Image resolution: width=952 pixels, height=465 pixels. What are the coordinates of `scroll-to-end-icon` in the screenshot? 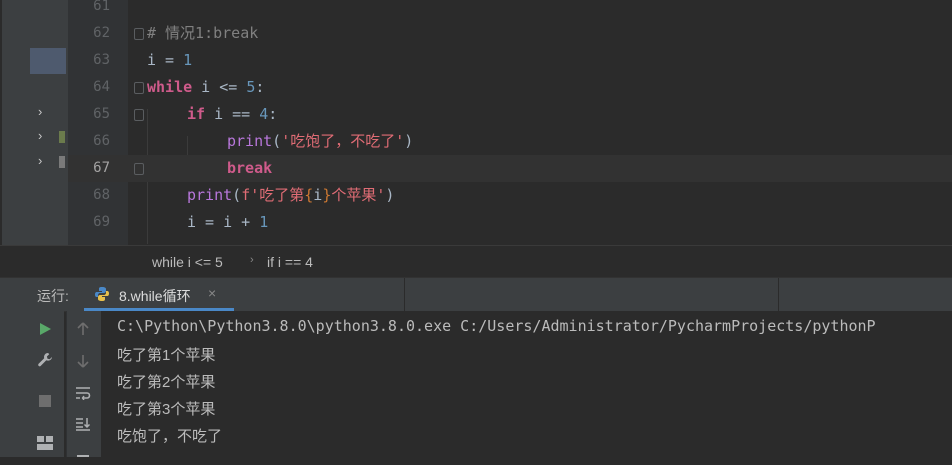 It's located at (83, 424).